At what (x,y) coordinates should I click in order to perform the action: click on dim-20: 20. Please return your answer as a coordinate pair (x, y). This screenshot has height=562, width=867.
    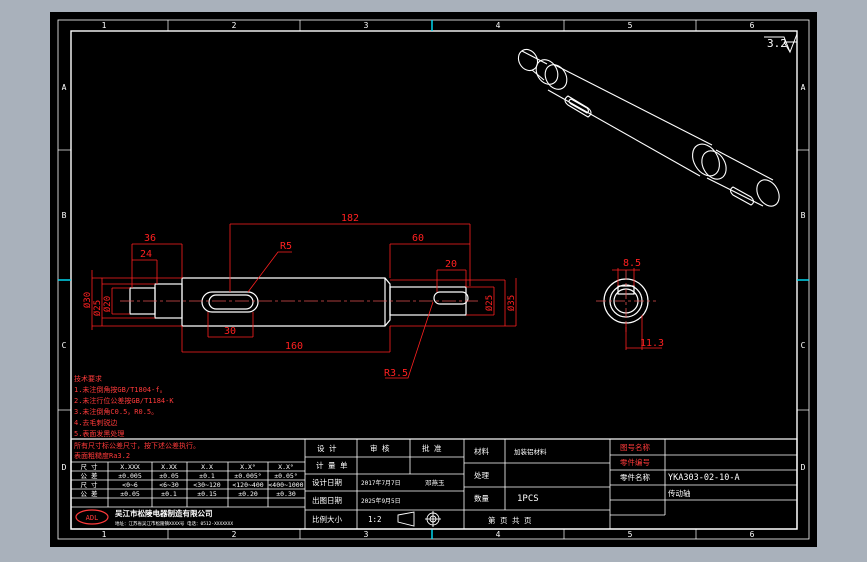
    Looking at the image, I should click on (451, 264).